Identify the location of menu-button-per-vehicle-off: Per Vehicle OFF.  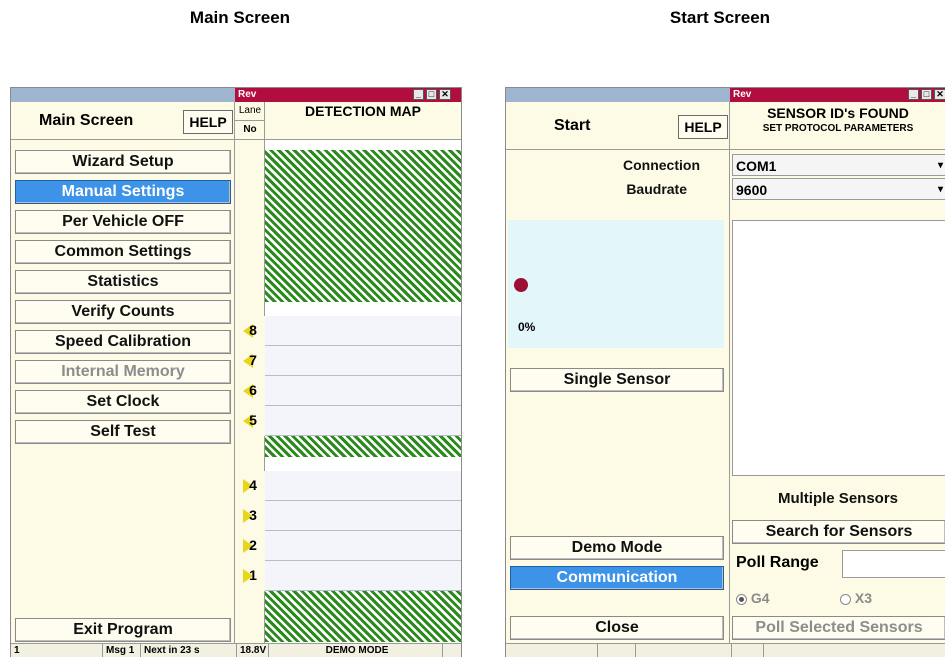
(123, 222).